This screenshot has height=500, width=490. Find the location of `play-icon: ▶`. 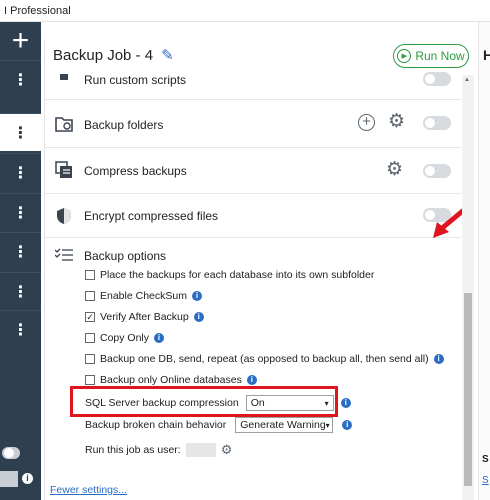

play-icon: ▶ is located at coordinates (404, 56).